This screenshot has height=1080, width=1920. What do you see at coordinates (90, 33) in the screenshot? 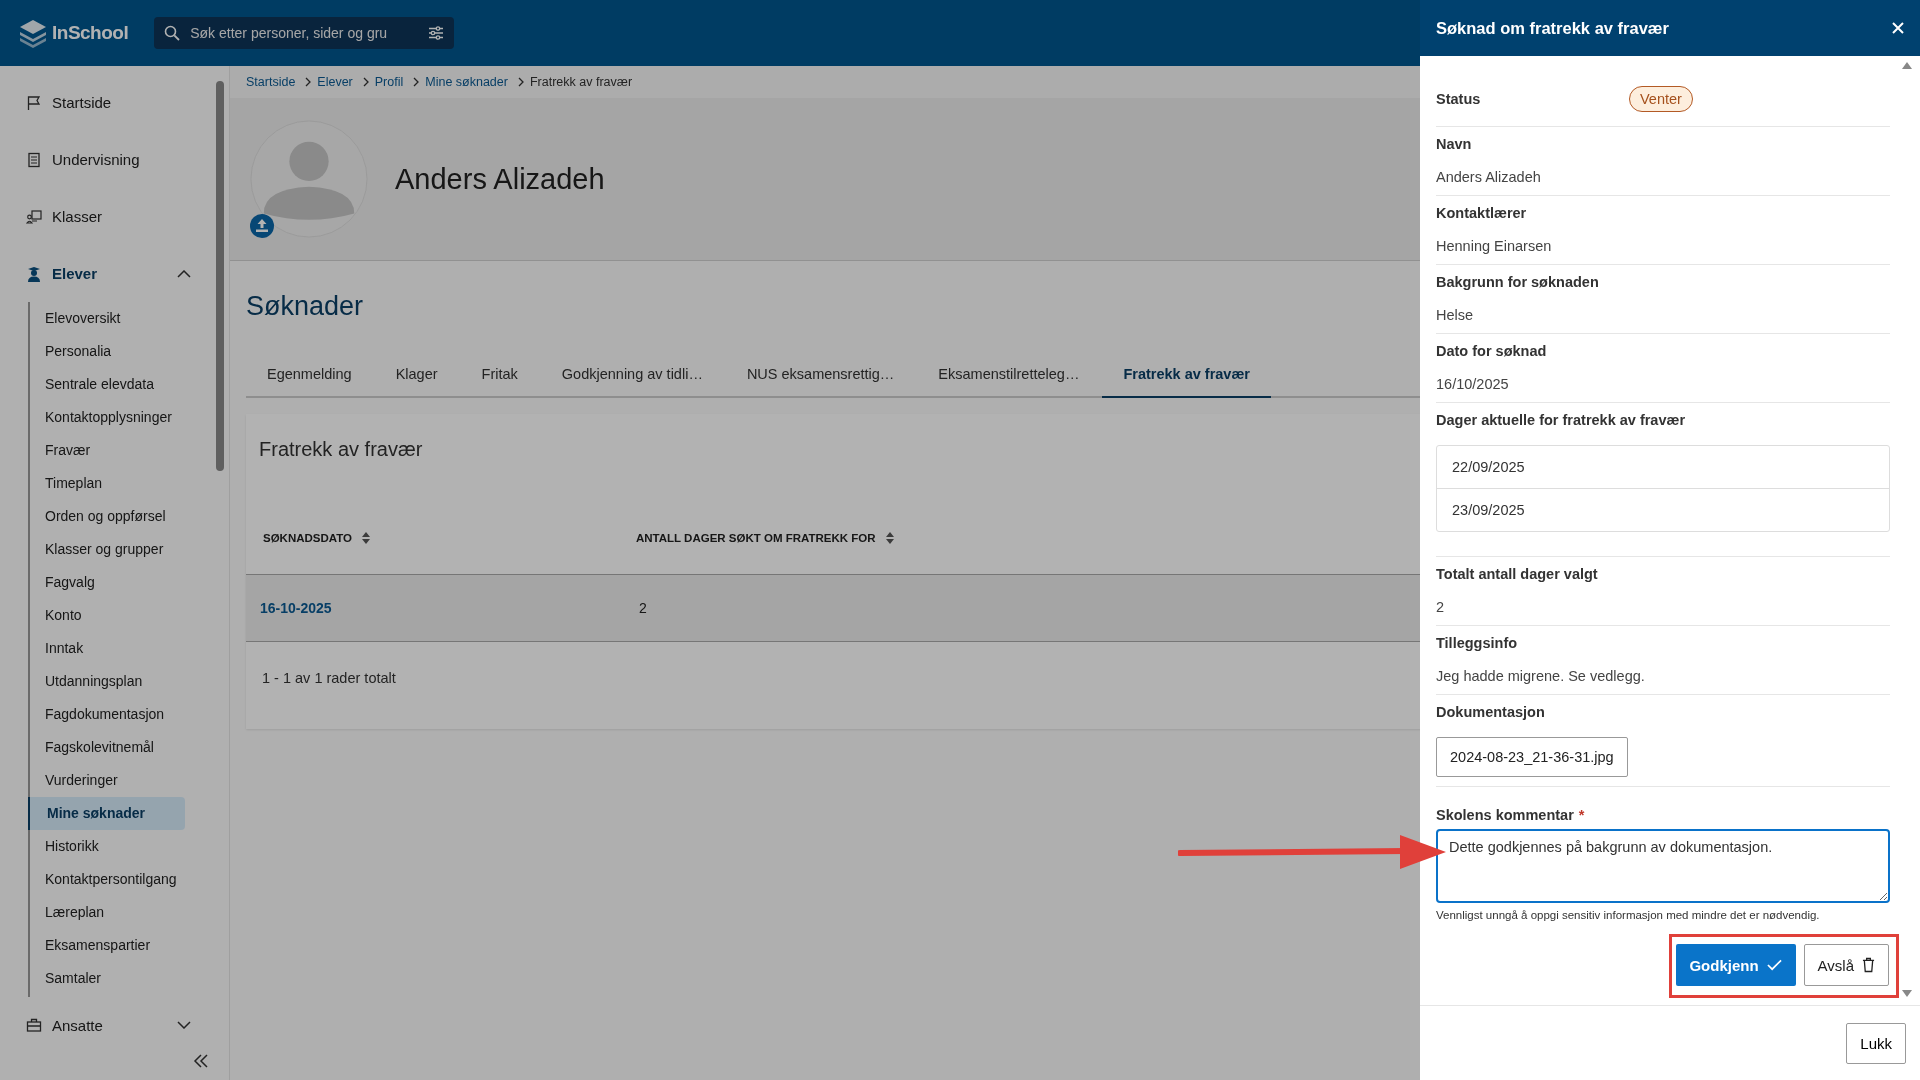
I see `app-logo: InSchool` at bounding box center [90, 33].